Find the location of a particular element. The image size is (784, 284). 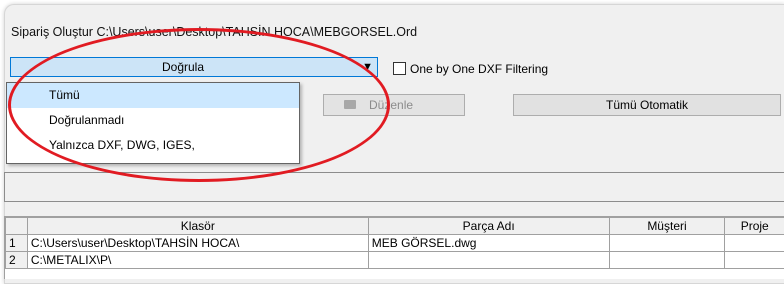

dropdown-item-unverified: Doğrulanmadı is located at coordinates (153, 120).